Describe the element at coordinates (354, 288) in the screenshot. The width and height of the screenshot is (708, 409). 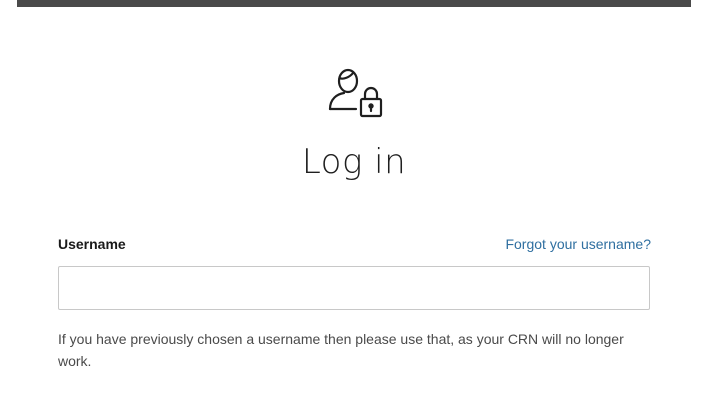
I see `username-input` at that location.